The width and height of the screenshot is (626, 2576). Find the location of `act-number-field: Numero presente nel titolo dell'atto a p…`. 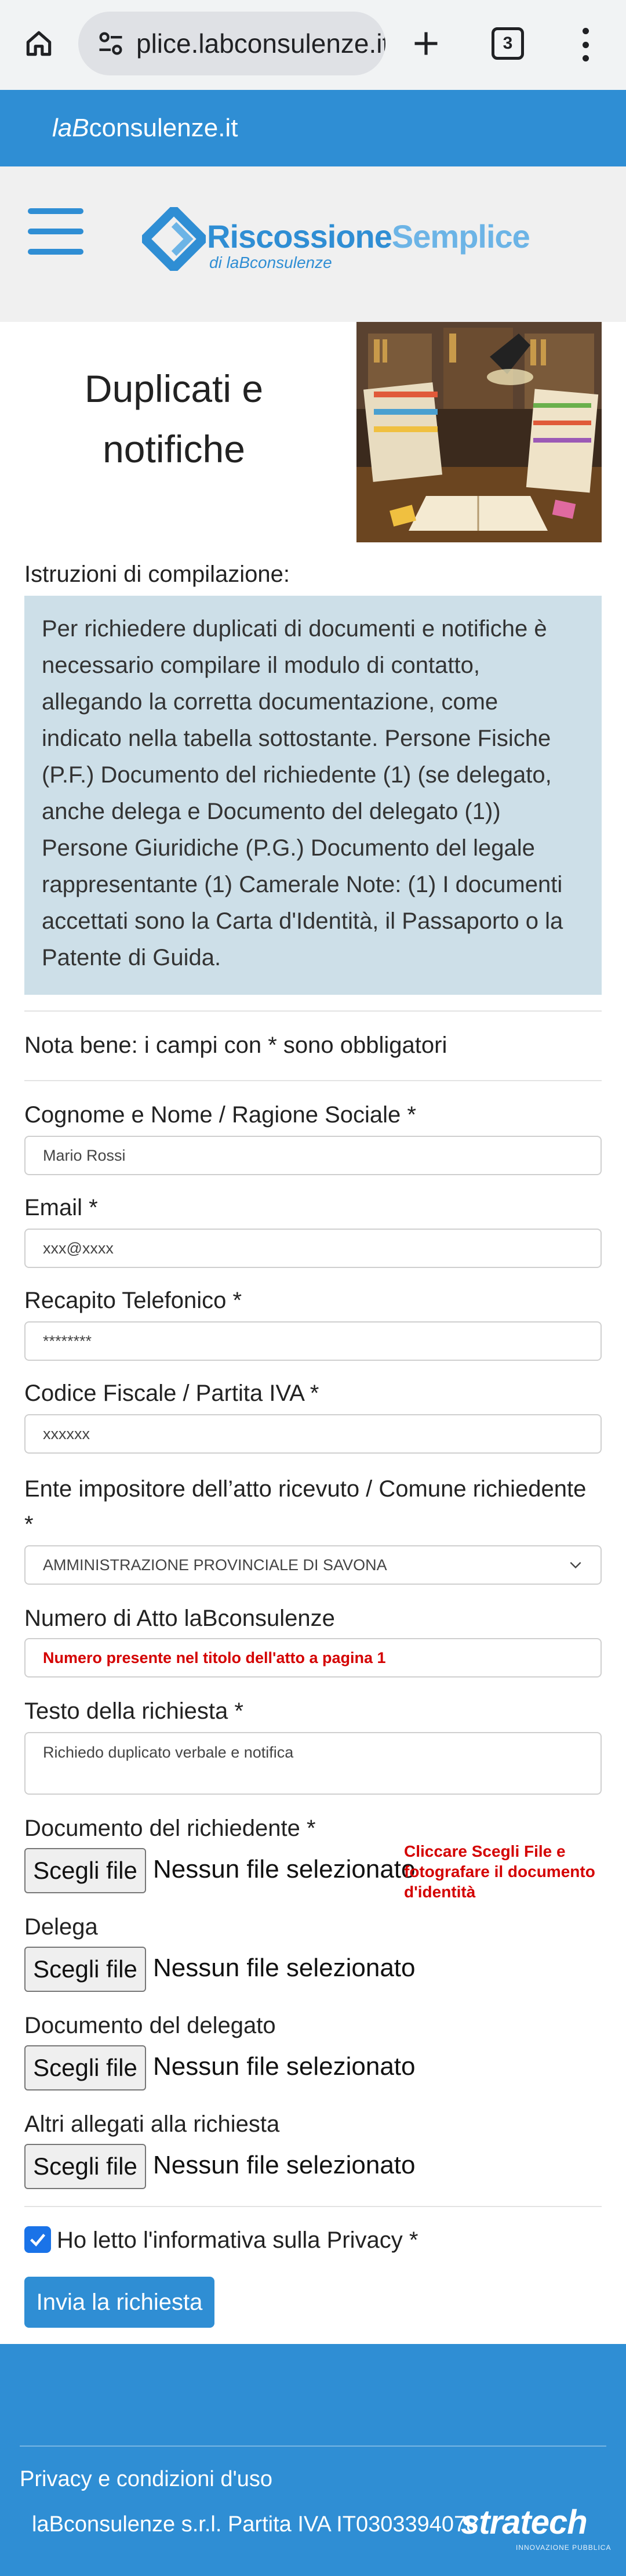

act-number-field: Numero presente nel titolo dell'atto a p… is located at coordinates (313, 1658).